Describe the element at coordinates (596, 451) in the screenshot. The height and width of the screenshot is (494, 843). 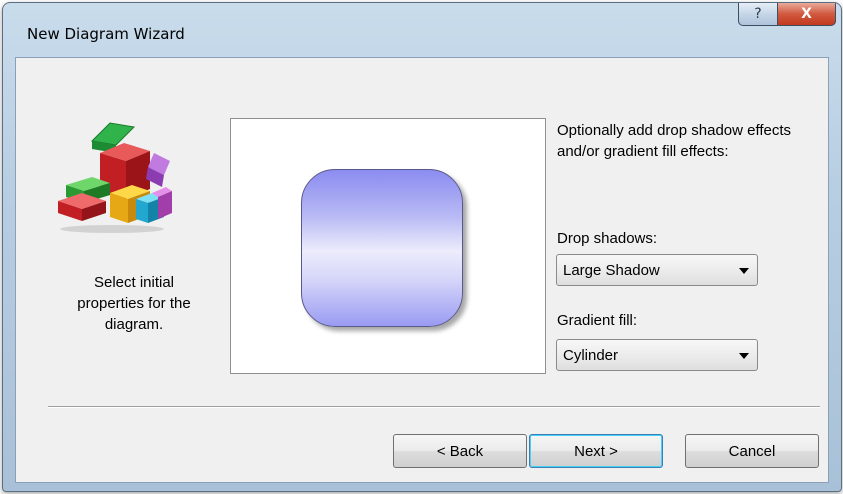
I see `next-button: Next >` at that location.